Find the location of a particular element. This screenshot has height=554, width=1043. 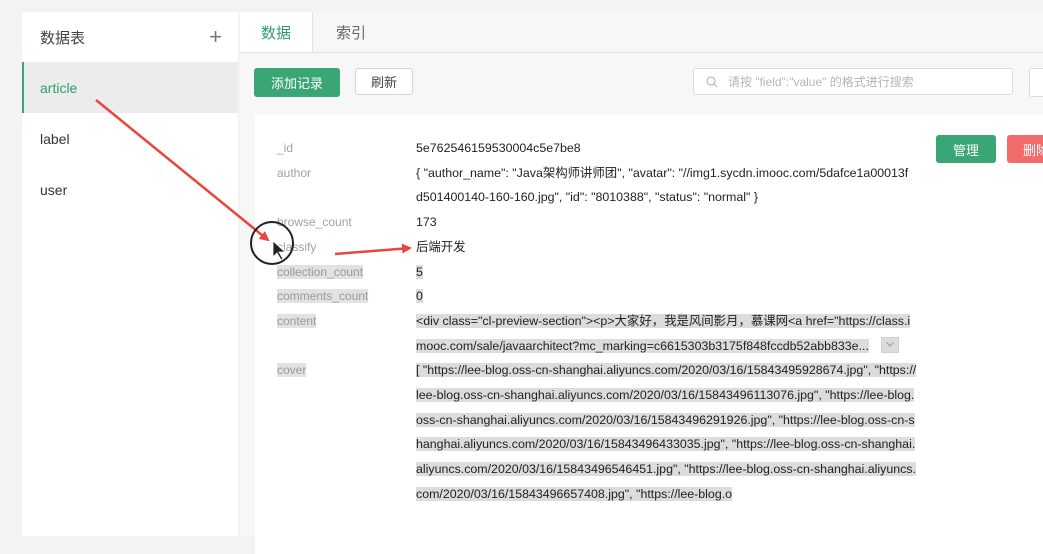

field-value: 5 is located at coordinates (419, 271).